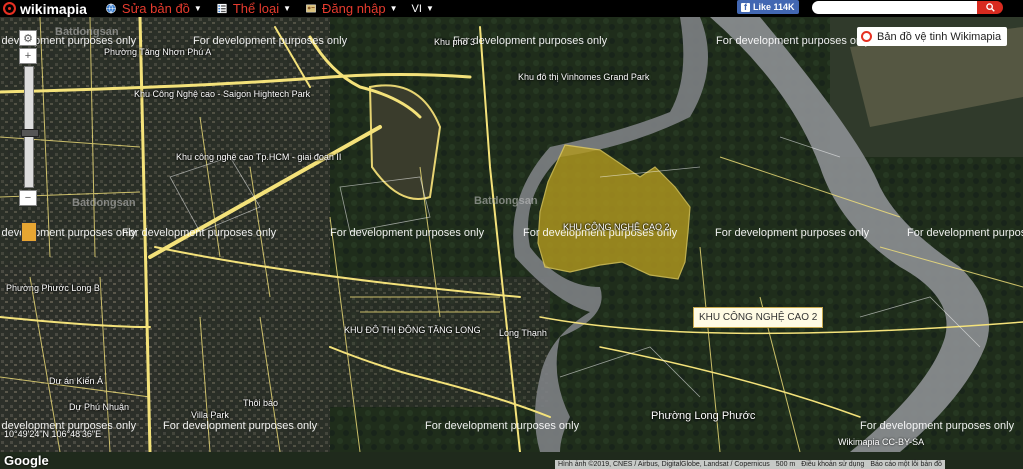 The height and width of the screenshot is (469, 1023). Describe the element at coordinates (222, 94) in the screenshot. I see `place-label: Khu Công Nghệ cao - Saigon Hightech Park` at that location.